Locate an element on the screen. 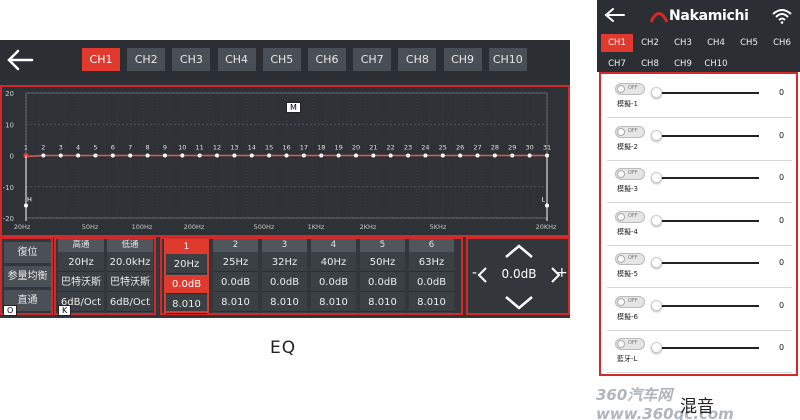 This screenshot has width=800, height=420. mixer-tab-ch8: CH8 is located at coordinates (650, 64).